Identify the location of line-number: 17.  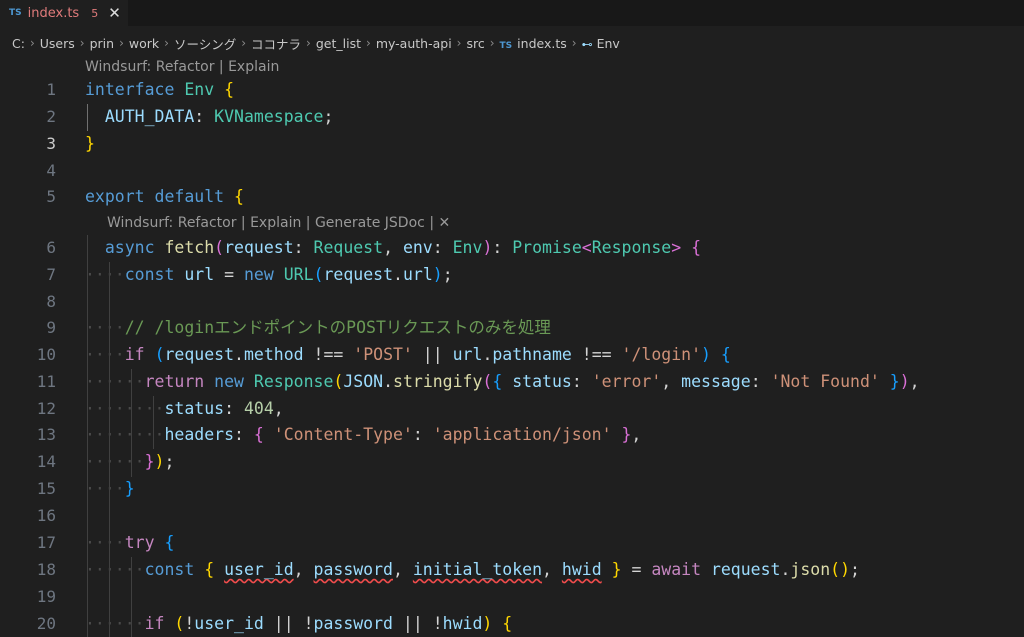
(46, 542).